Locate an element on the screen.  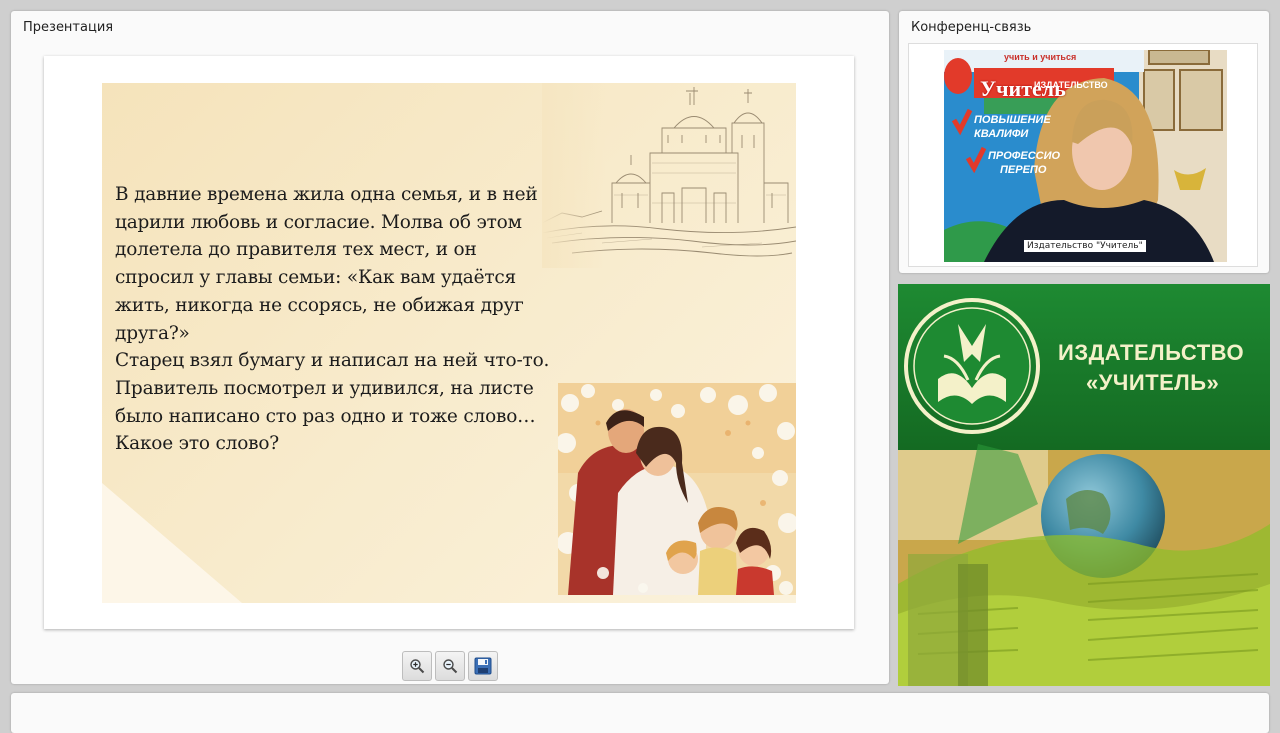
save-button is located at coordinates (483, 666).